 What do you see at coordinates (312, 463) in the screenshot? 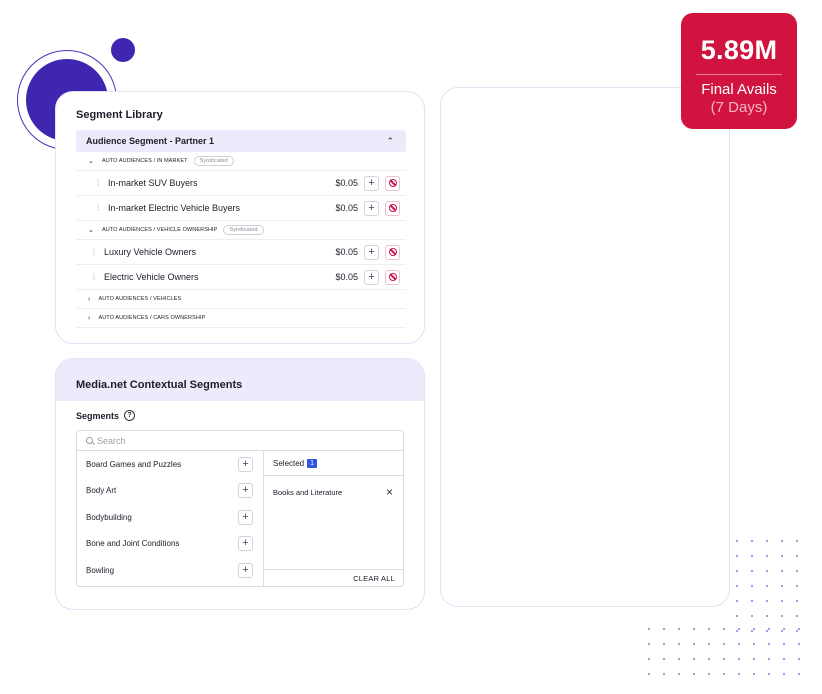
I see `selected-count-badge: 1` at bounding box center [312, 463].